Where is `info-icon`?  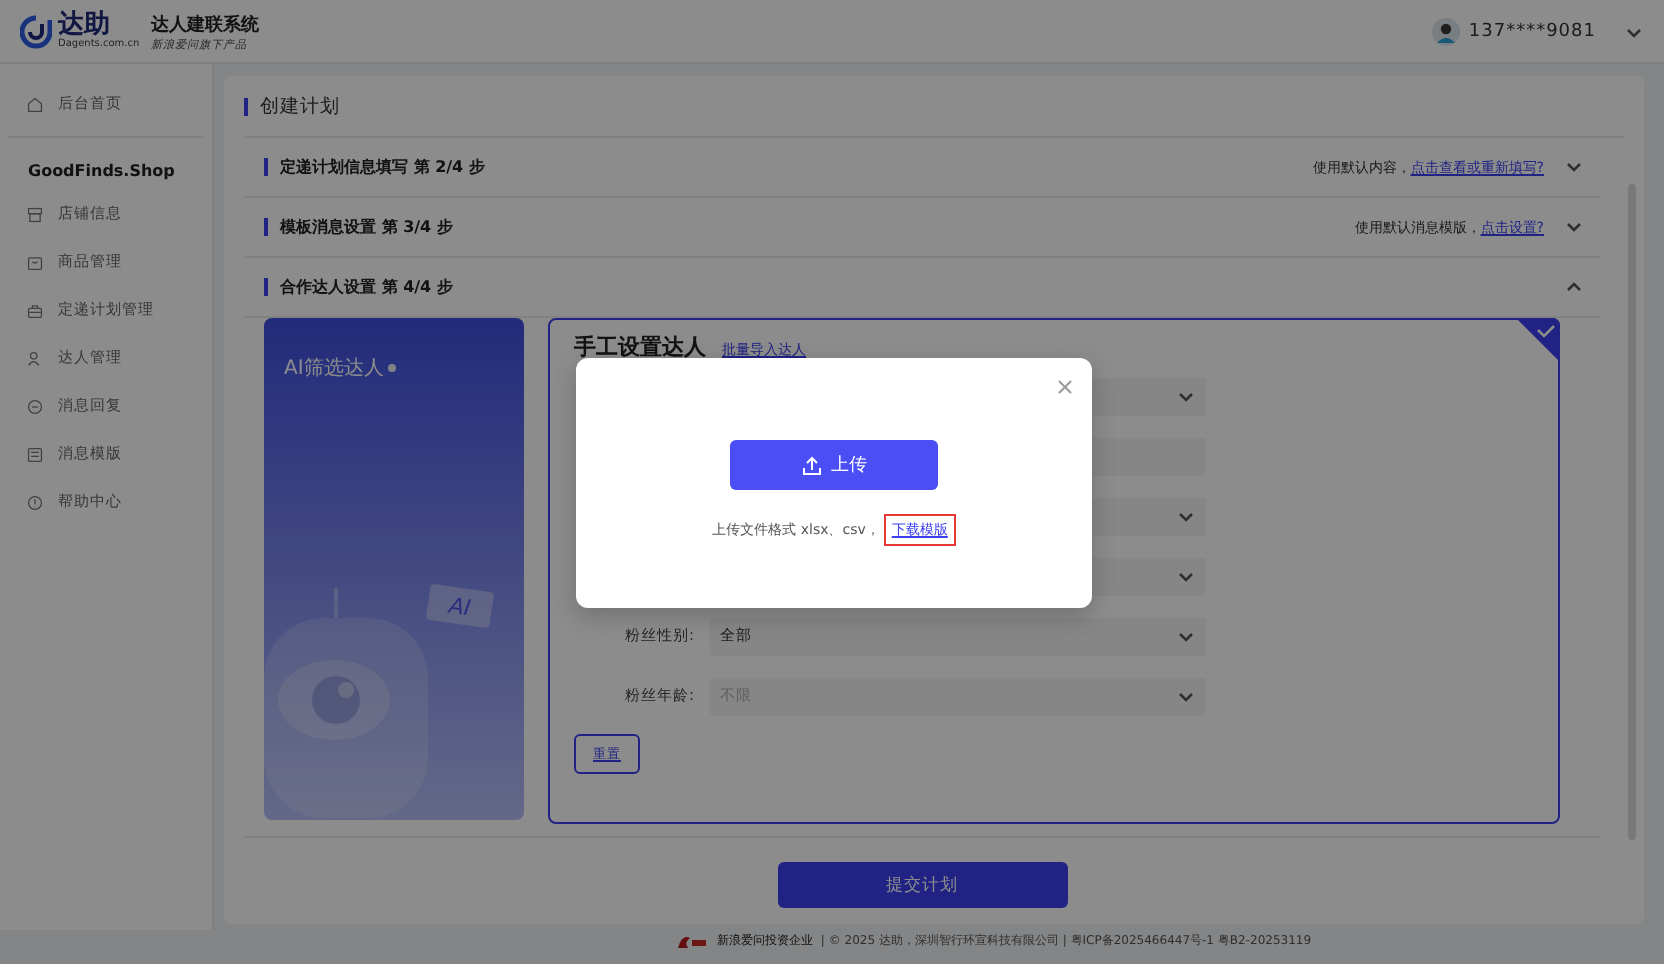
info-icon is located at coordinates (391, 368).